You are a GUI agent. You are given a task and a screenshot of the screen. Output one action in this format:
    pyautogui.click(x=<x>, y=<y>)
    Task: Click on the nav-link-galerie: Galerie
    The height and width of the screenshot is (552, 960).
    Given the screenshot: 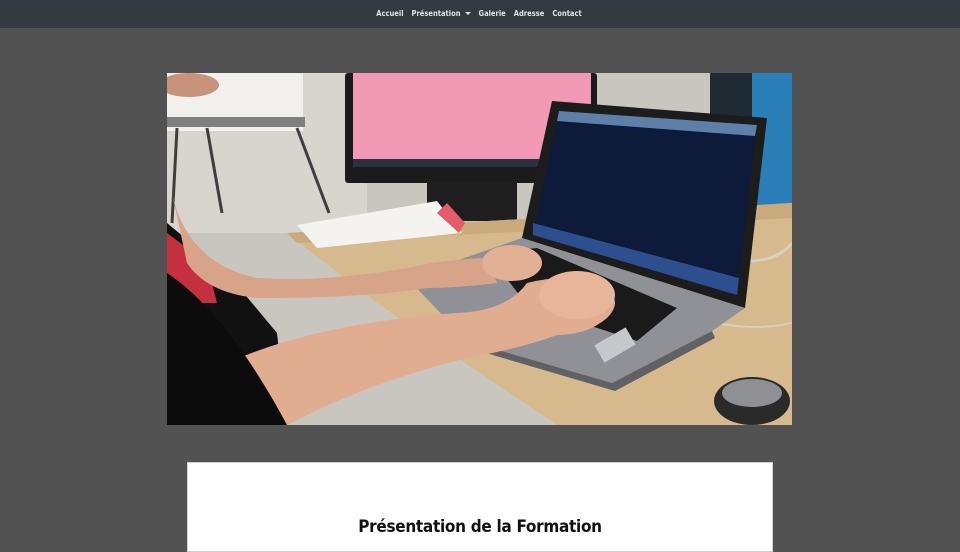 What is the action you would take?
    pyautogui.click(x=492, y=14)
    